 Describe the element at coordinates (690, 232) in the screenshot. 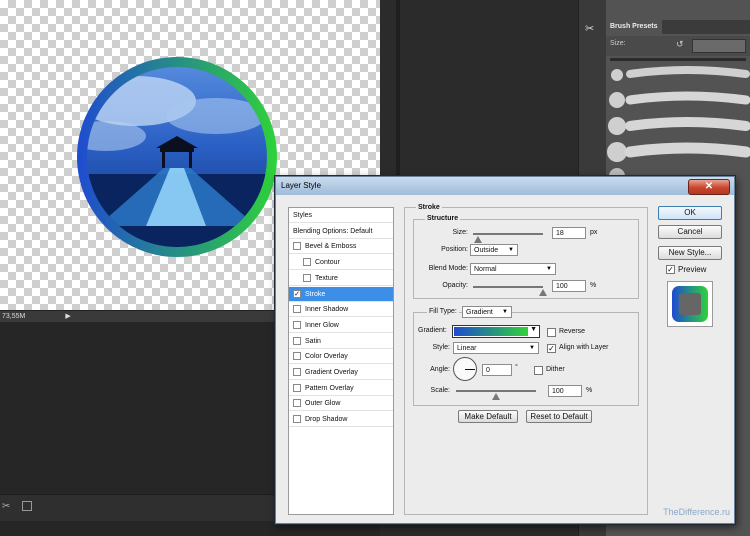

I see `cancel-button: Cancel` at that location.